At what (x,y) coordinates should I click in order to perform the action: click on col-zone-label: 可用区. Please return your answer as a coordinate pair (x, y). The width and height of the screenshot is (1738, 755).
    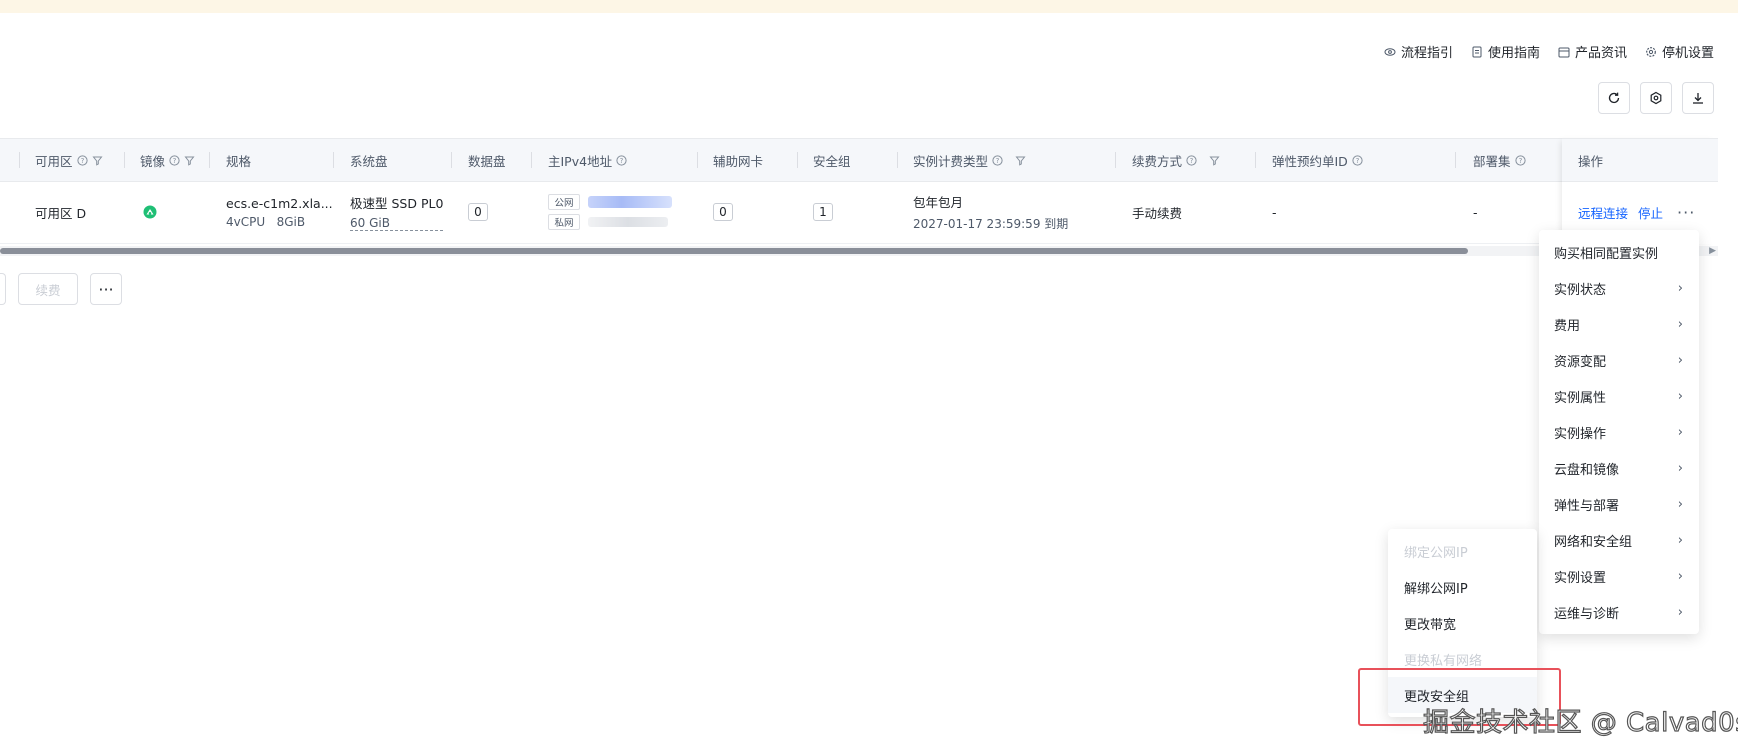
    Looking at the image, I should click on (54, 161).